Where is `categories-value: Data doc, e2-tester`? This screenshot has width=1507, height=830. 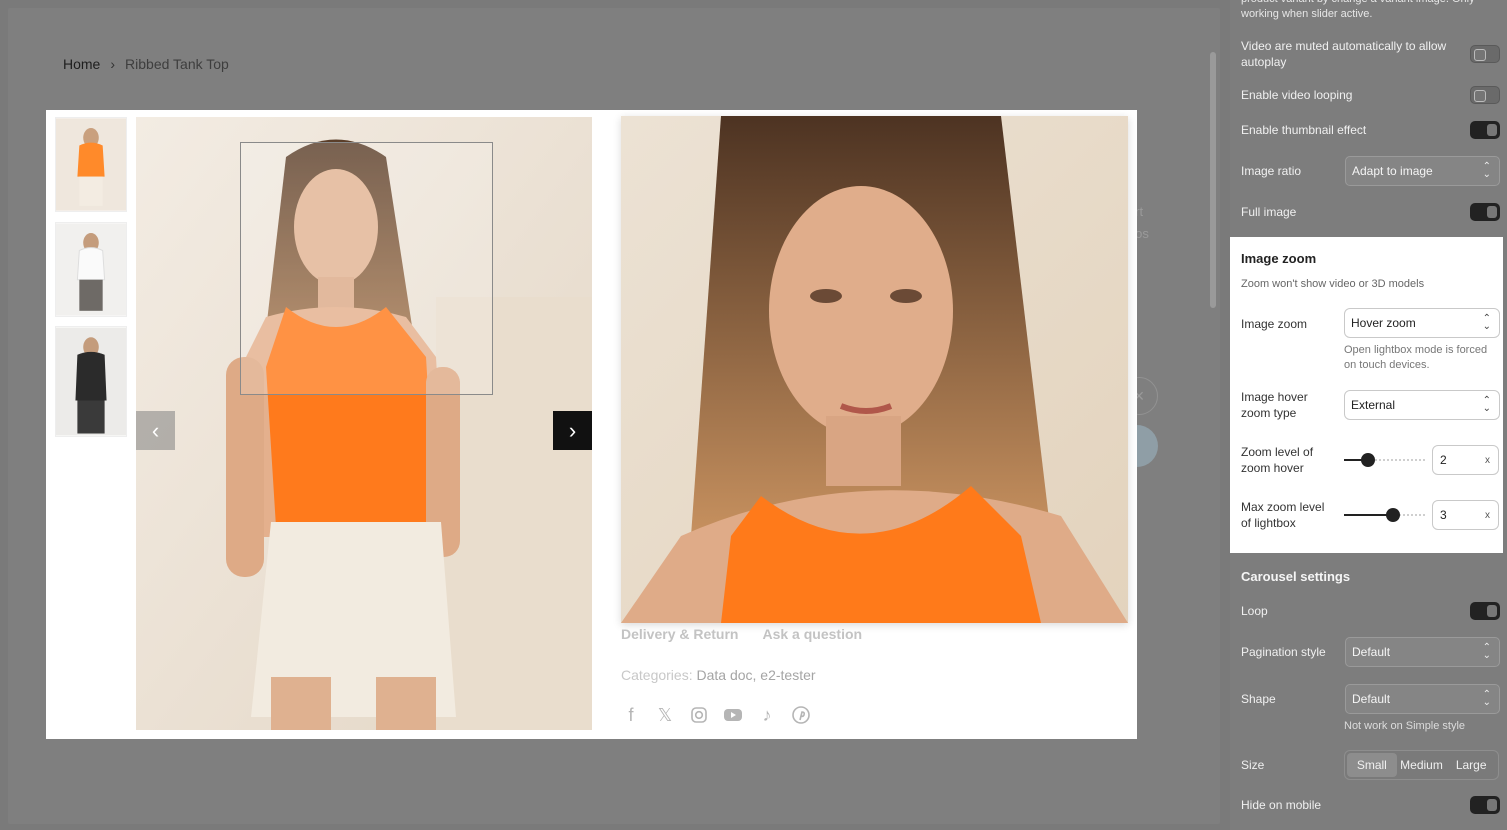
categories-value: Data doc, e2-tester is located at coordinates (755, 675).